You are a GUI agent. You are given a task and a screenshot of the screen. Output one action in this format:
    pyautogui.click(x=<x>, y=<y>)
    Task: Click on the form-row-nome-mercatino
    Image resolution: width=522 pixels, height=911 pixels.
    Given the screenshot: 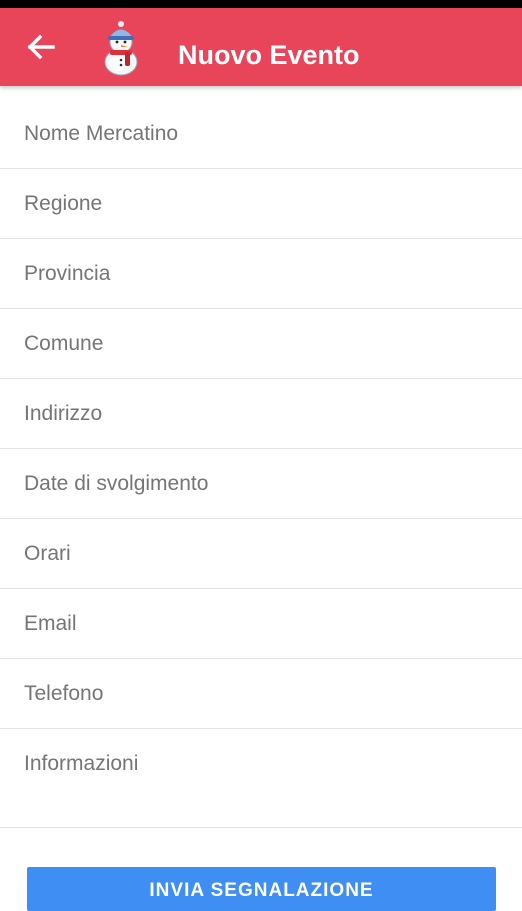 What is the action you would take?
    pyautogui.click(x=261, y=134)
    